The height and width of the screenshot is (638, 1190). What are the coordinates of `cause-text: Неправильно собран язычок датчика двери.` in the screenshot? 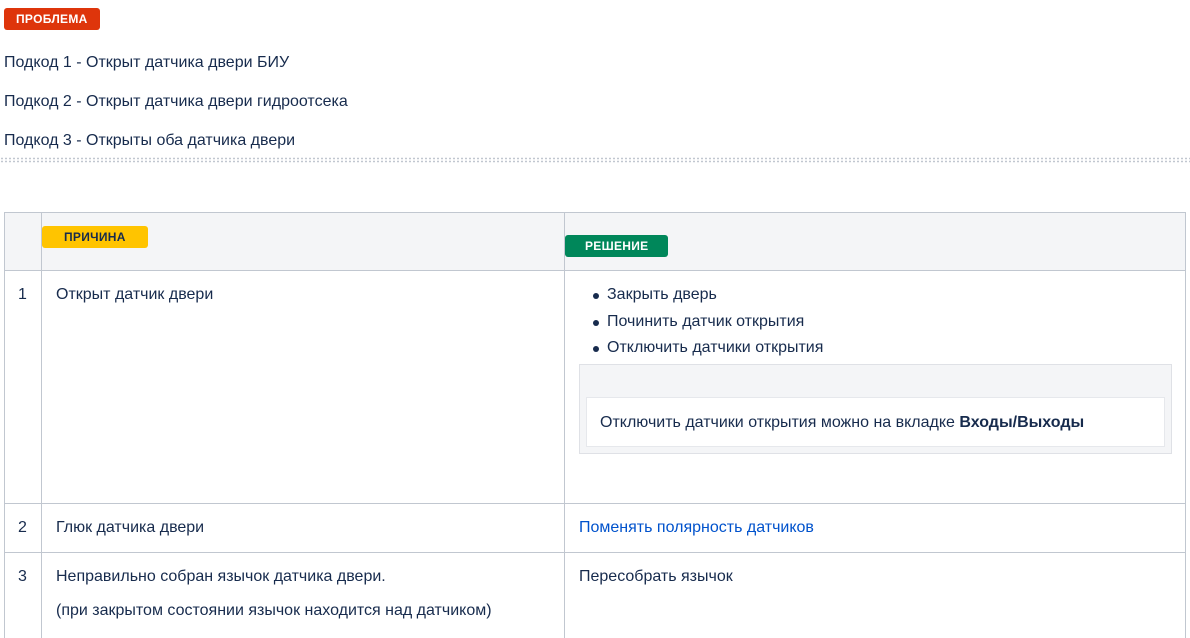 It's located at (221, 576).